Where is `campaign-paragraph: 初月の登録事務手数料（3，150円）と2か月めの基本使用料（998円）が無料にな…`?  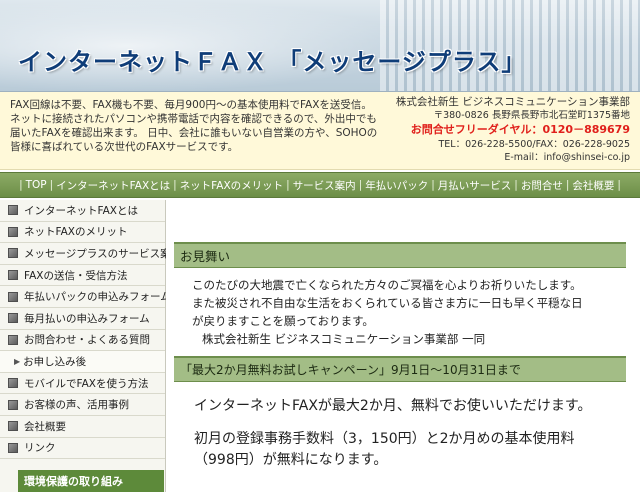
campaign-paragraph: 初月の登録事務手数料（3，150円）と2か月めの基本使用料（998円）が無料にな… is located at coordinates (384, 449).